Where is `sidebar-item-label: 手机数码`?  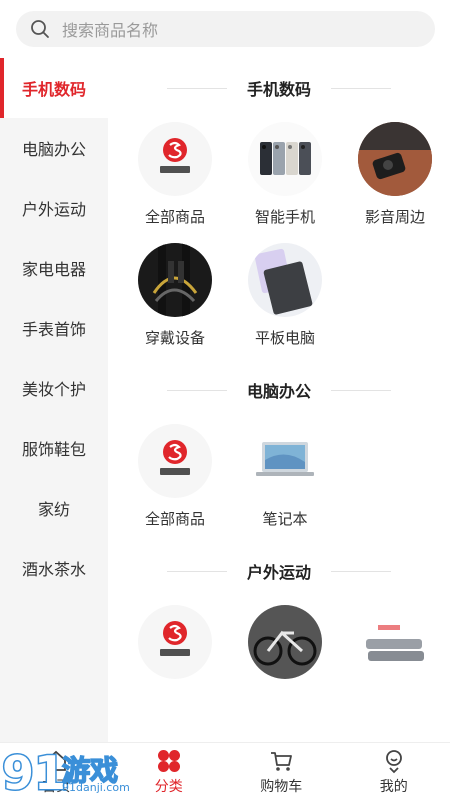
sidebar-item-label: 手机数码 is located at coordinates (53, 89).